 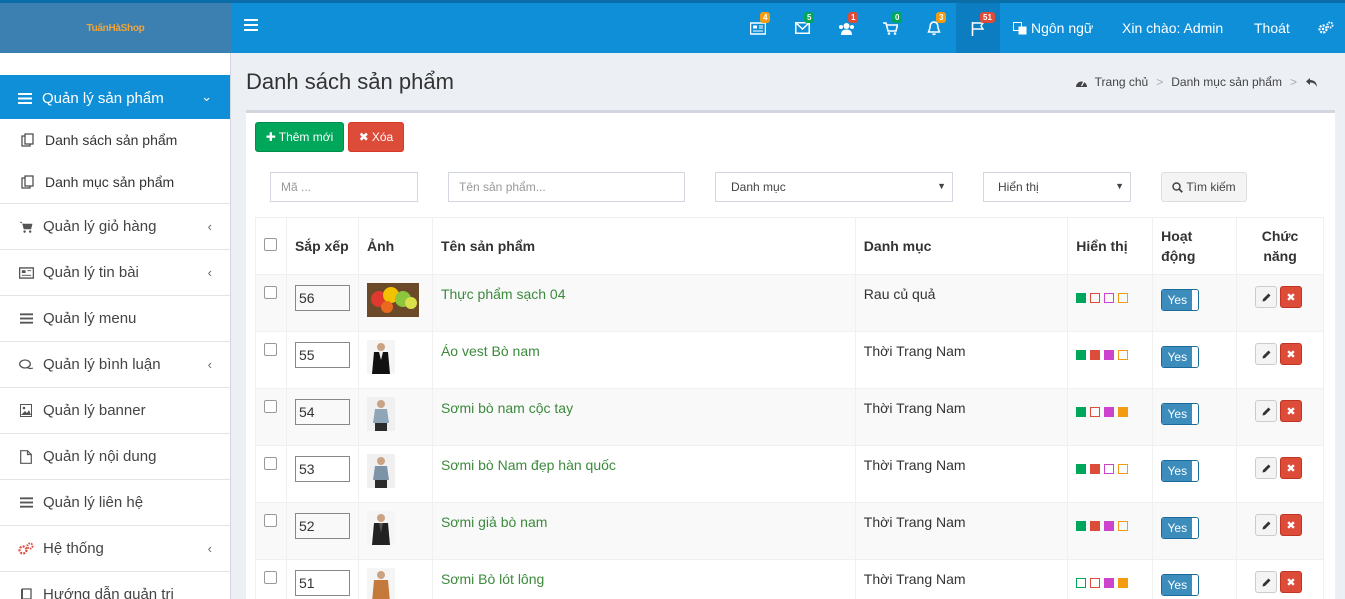 I want to click on user-greeting: Xin chào: Admin, so click(x=1172, y=28).